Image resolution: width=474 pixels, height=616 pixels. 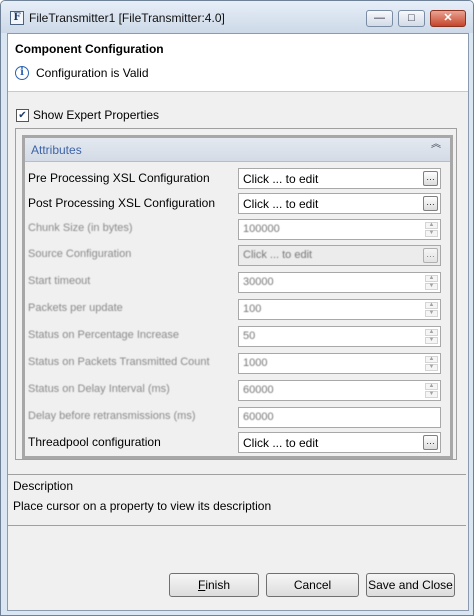 I want to click on attributes-header: Attributes ︽, so click(x=237, y=150).